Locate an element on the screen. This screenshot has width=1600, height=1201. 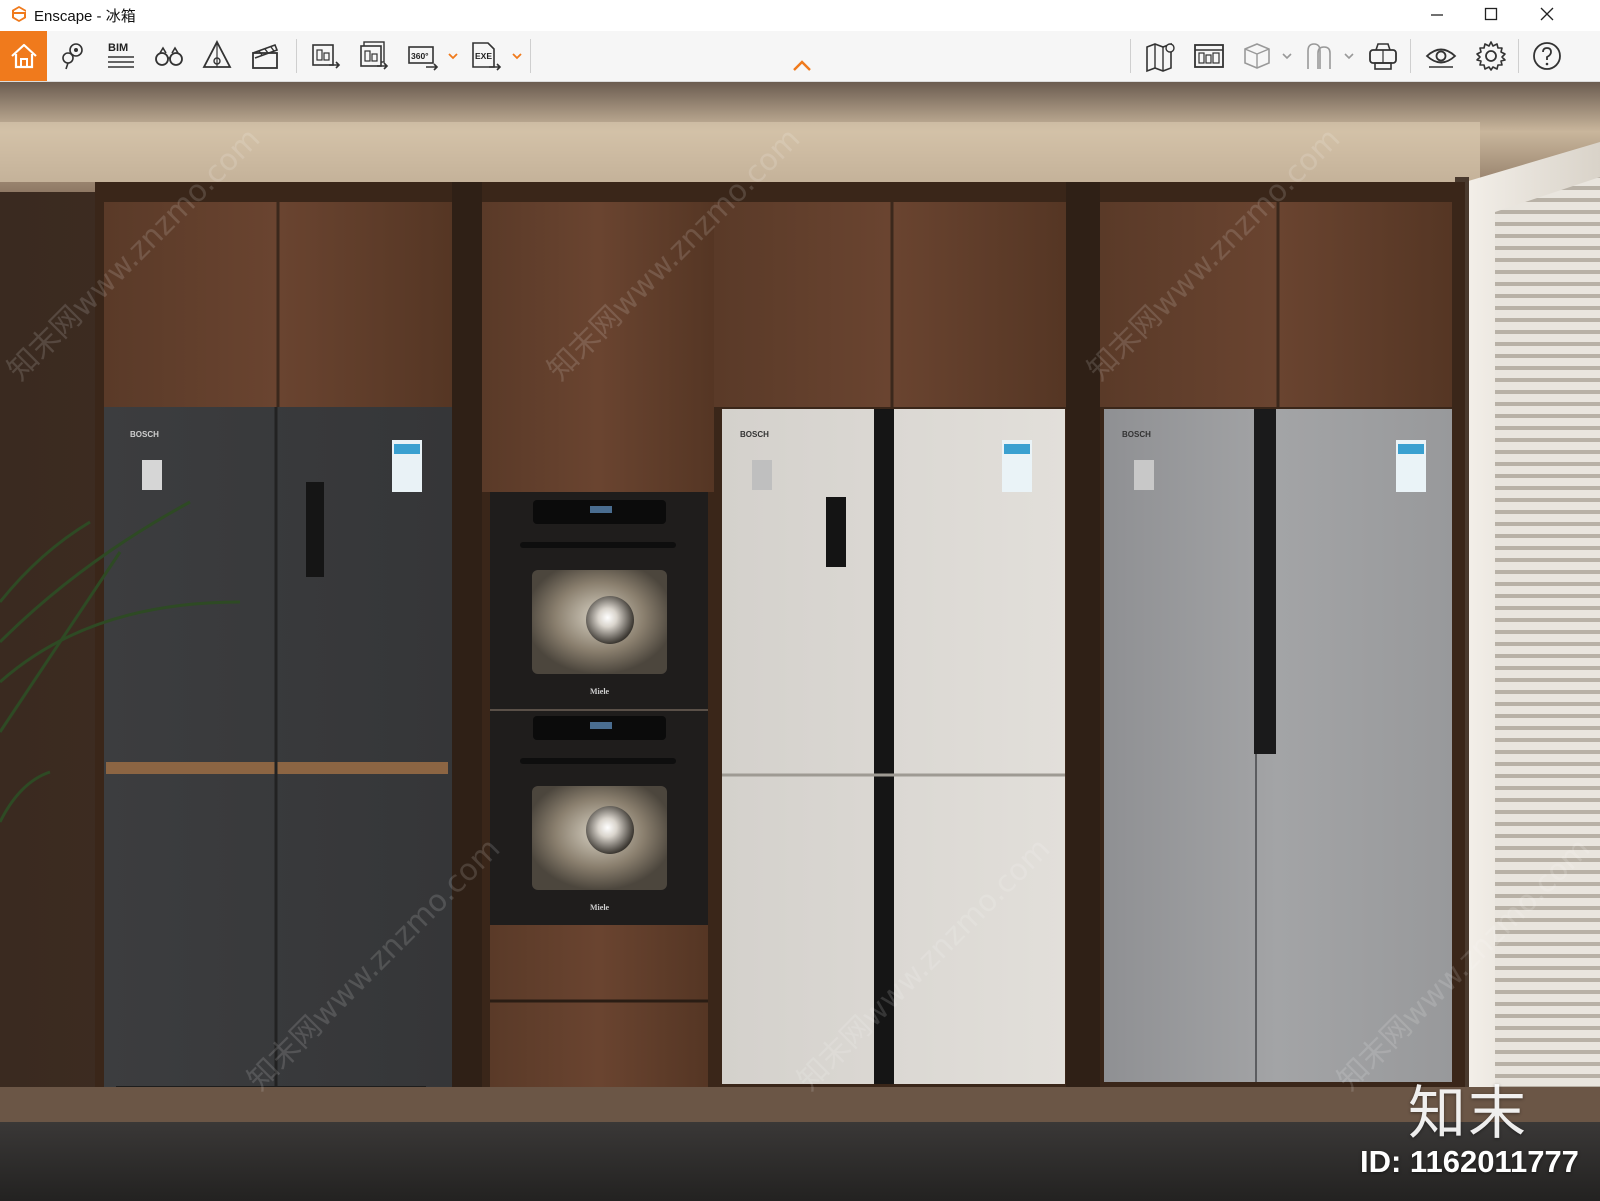
location-button is located at coordinates (73, 56).